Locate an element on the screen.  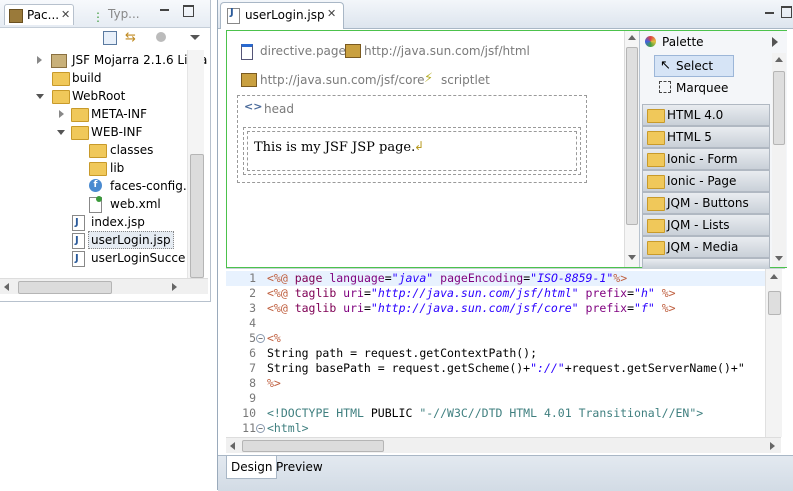
collapse-all-icon is located at coordinates (110, 38).